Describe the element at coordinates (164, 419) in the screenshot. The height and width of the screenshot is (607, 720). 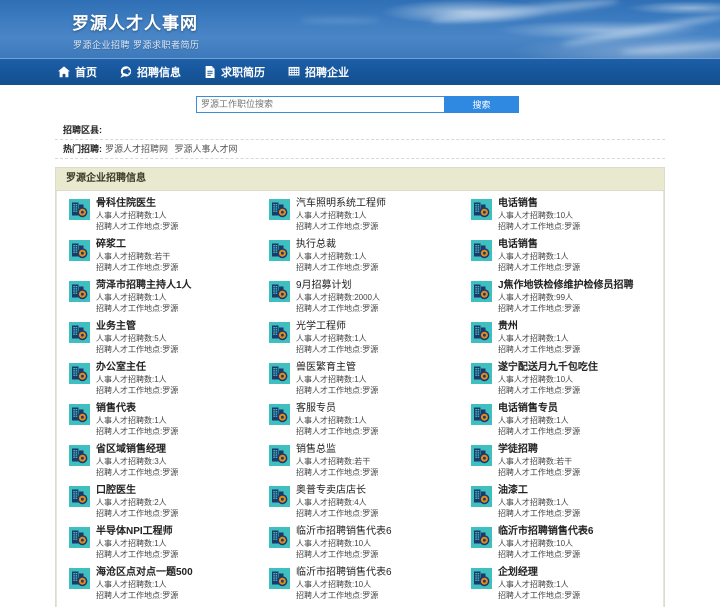
I see `job-list-item: 销售代表 人事人才招聘数:1人 招聘人才工作地点:罗源` at that location.